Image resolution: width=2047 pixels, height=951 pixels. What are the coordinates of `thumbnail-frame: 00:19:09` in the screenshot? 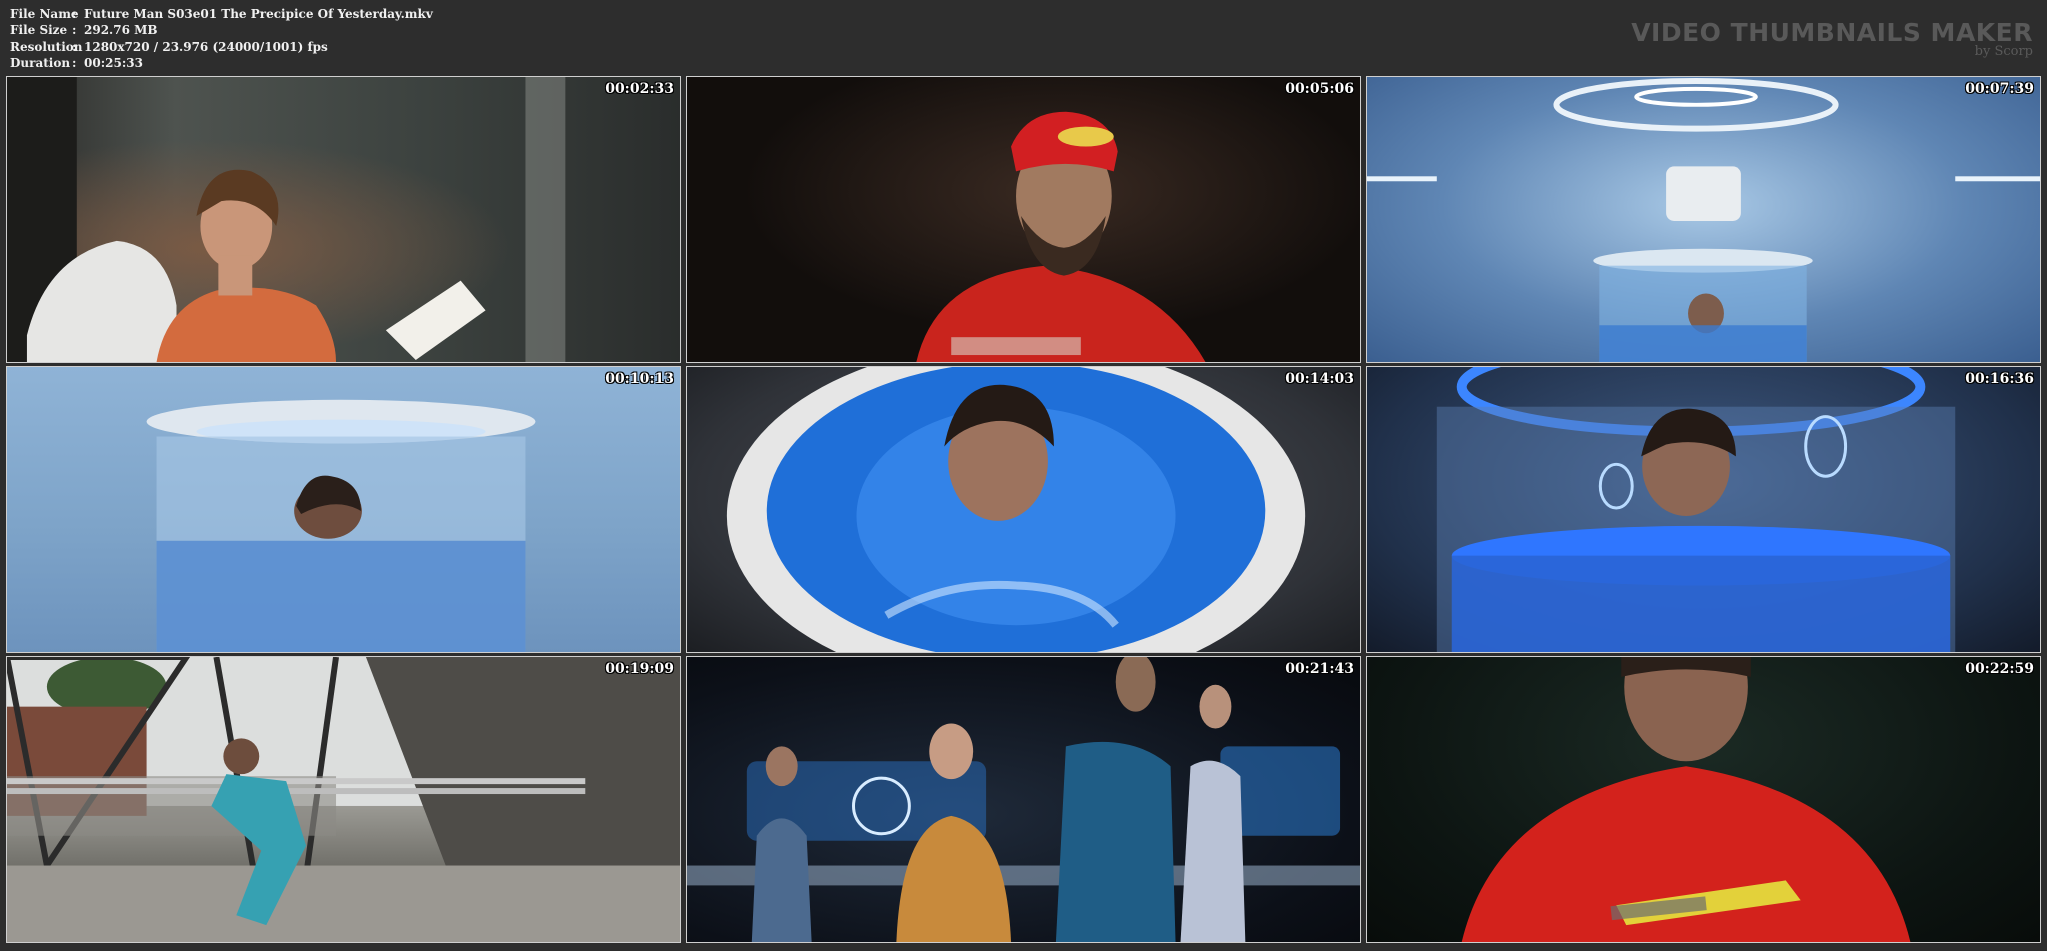 It's located at (343, 799).